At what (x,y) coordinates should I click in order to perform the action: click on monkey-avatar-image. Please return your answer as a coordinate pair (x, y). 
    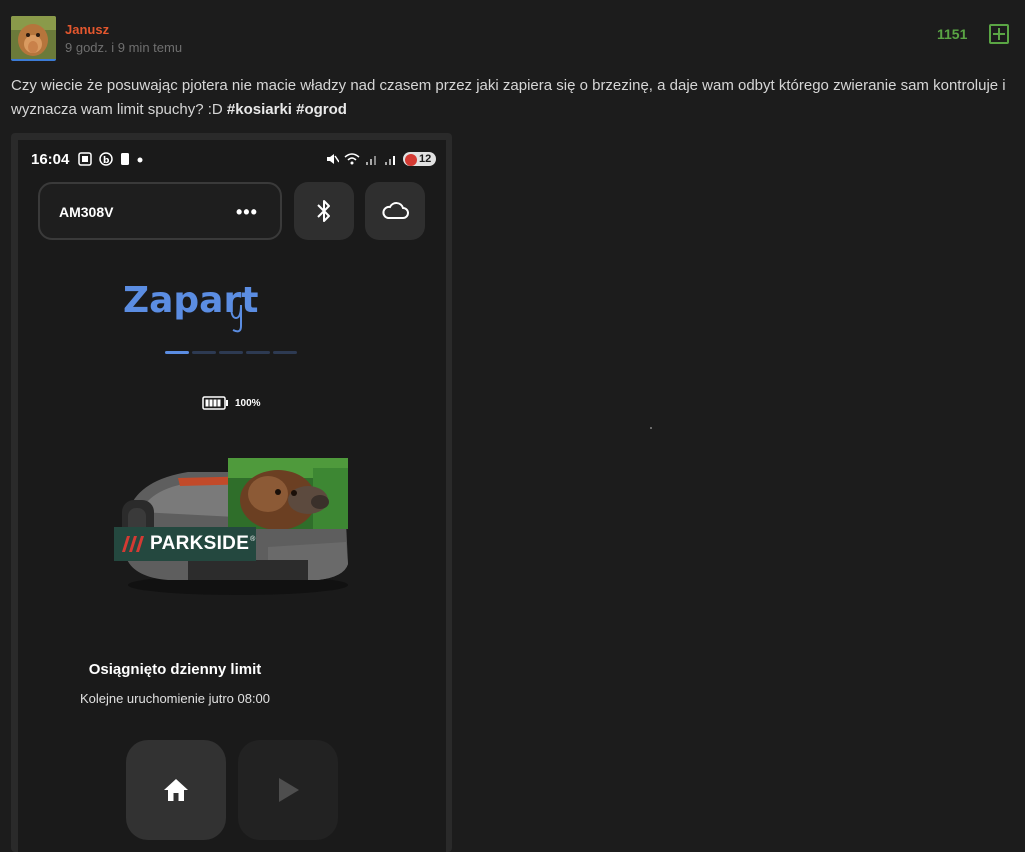
    Looking at the image, I should click on (33, 37).